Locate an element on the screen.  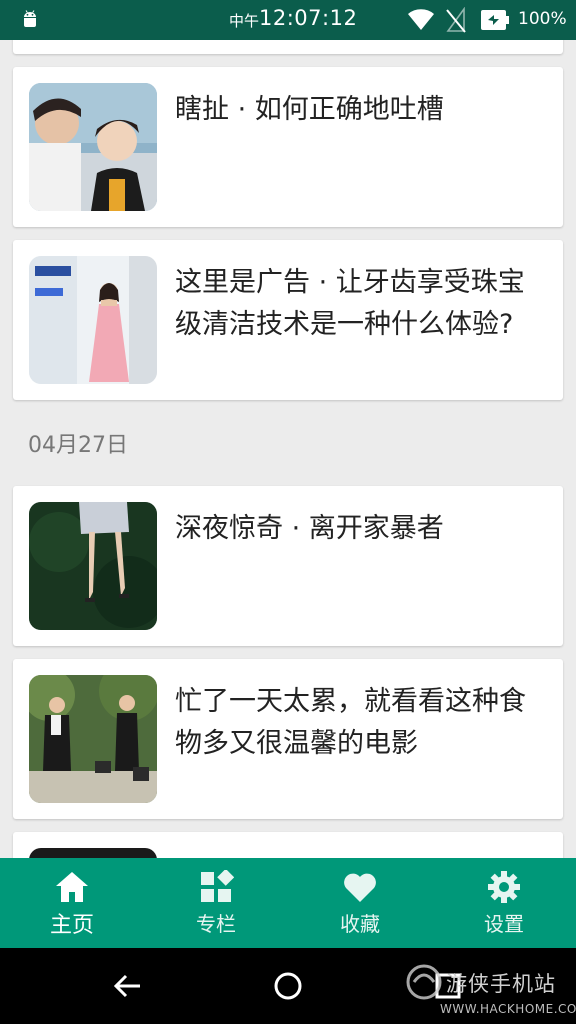
status-bar: 中午 12:07:12 100% is located at coordinates (288, 20).